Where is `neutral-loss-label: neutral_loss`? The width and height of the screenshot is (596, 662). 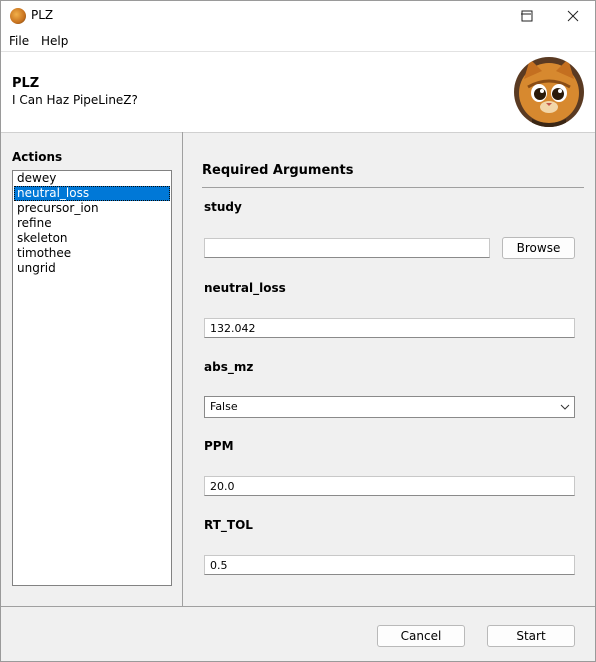 neutral-loss-label: neutral_loss is located at coordinates (245, 288).